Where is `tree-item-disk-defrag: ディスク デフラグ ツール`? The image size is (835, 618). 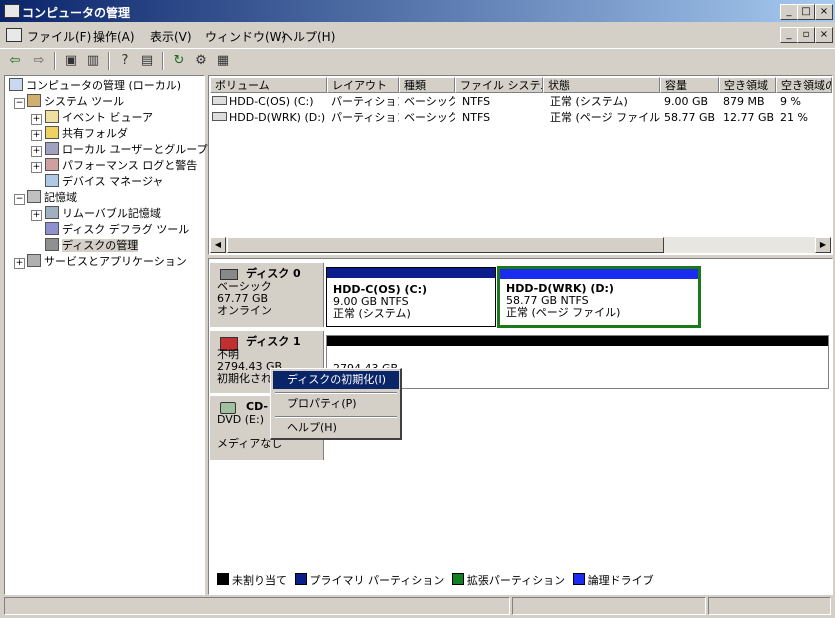 tree-item-disk-defrag: ディスク デフラグ ツール is located at coordinates (117, 230).